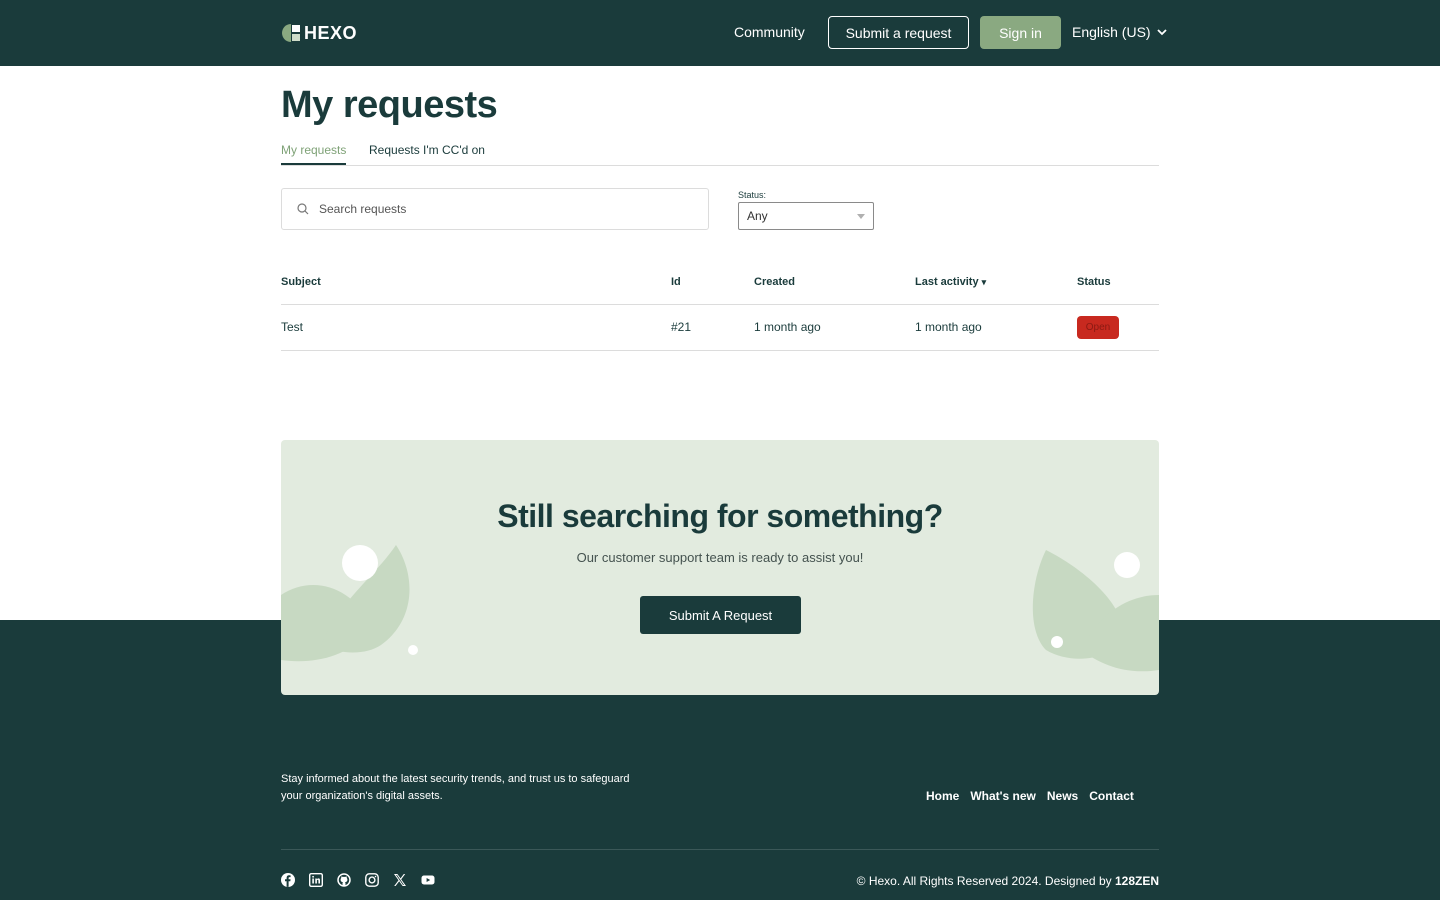 The width and height of the screenshot is (1440, 900). What do you see at coordinates (314, 154) in the screenshot?
I see `tab-my-requests: My requests` at bounding box center [314, 154].